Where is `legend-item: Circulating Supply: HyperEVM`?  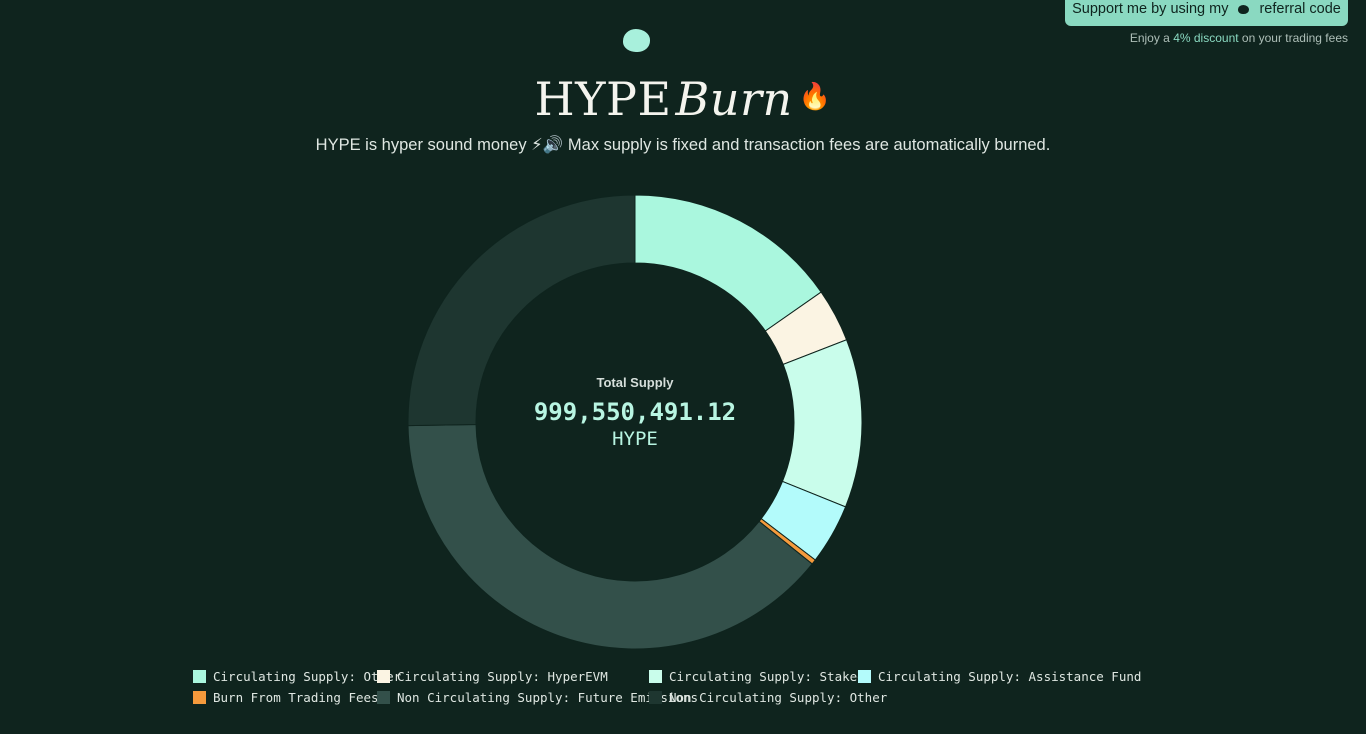
legend-item: Circulating Supply: HyperEVM is located at coordinates (492, 676).